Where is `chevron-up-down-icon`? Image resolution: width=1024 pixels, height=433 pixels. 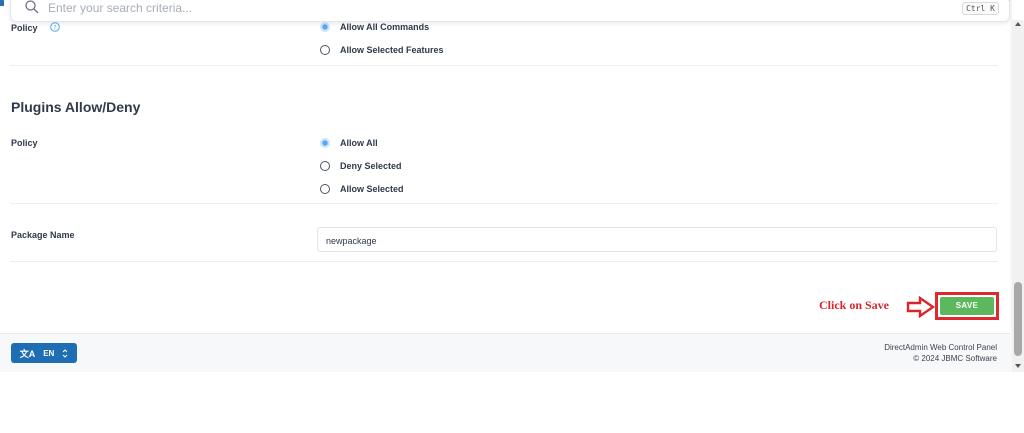
chevron-up-down-icon is located at coordinates (65, 353).